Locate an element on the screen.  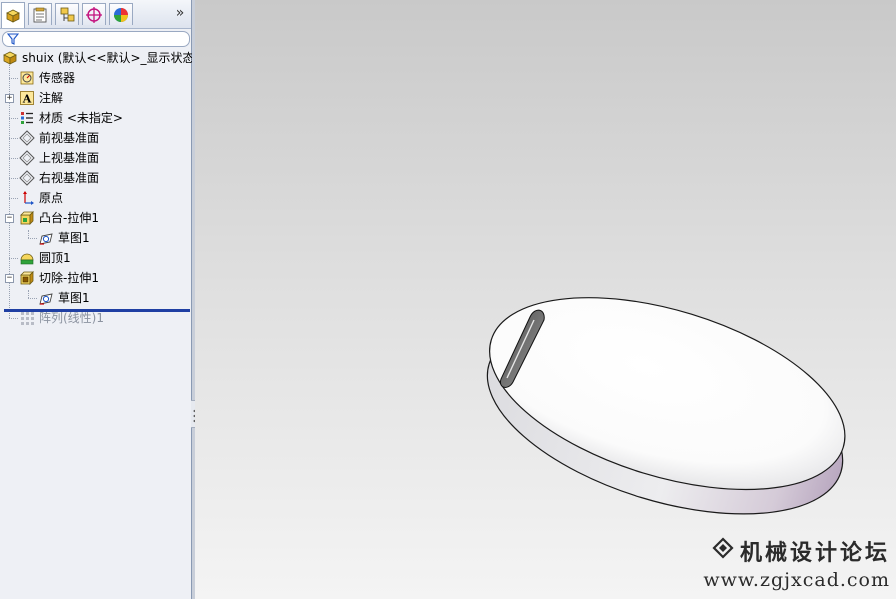
watermark-title: 机械设计论坛 is located at coordinates (814, 553).